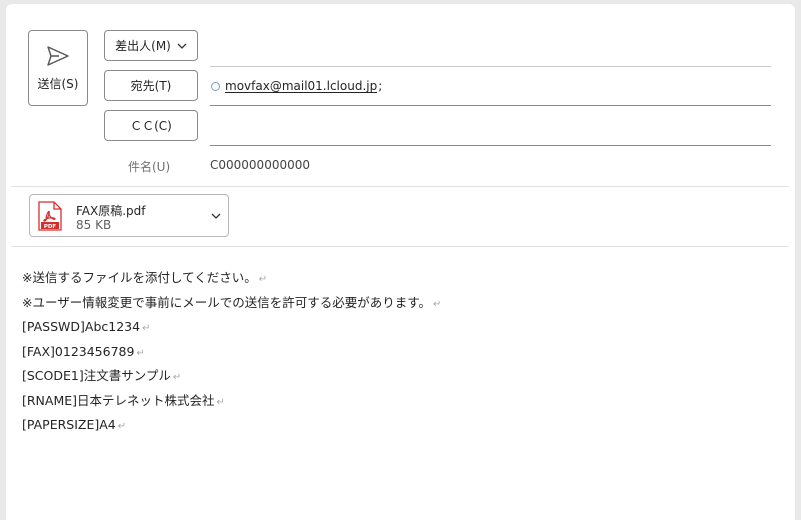 The width and height of the screenshot is (801, 520). What do you see at coordinates (490, 145) in the screenshot?
I see `cc-field-underline` at bounding box center [490, 145].